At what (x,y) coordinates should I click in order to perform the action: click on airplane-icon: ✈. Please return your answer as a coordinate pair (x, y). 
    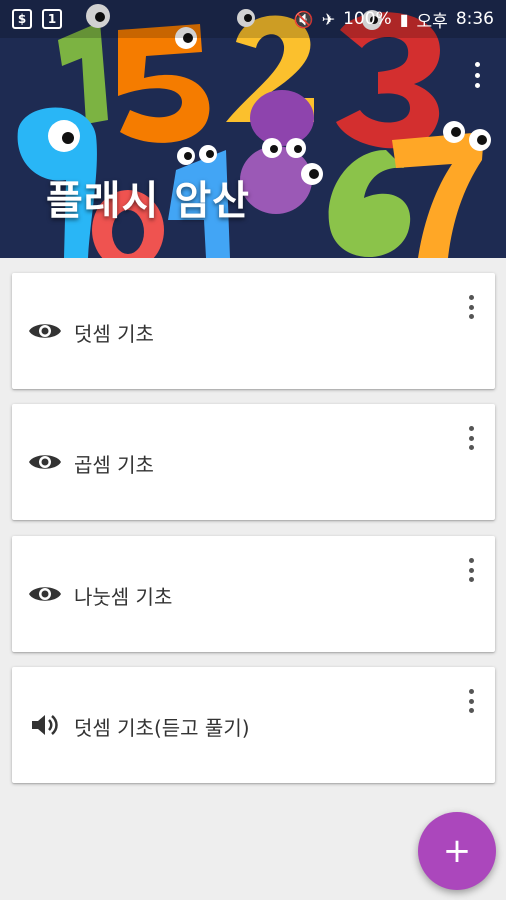
    Looking at the image, I should click on (328, 19).